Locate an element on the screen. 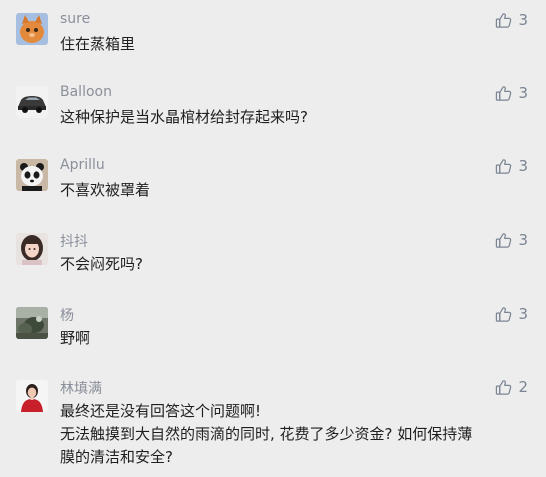  girl-avatar-icon is located at coordinates (32, 249).